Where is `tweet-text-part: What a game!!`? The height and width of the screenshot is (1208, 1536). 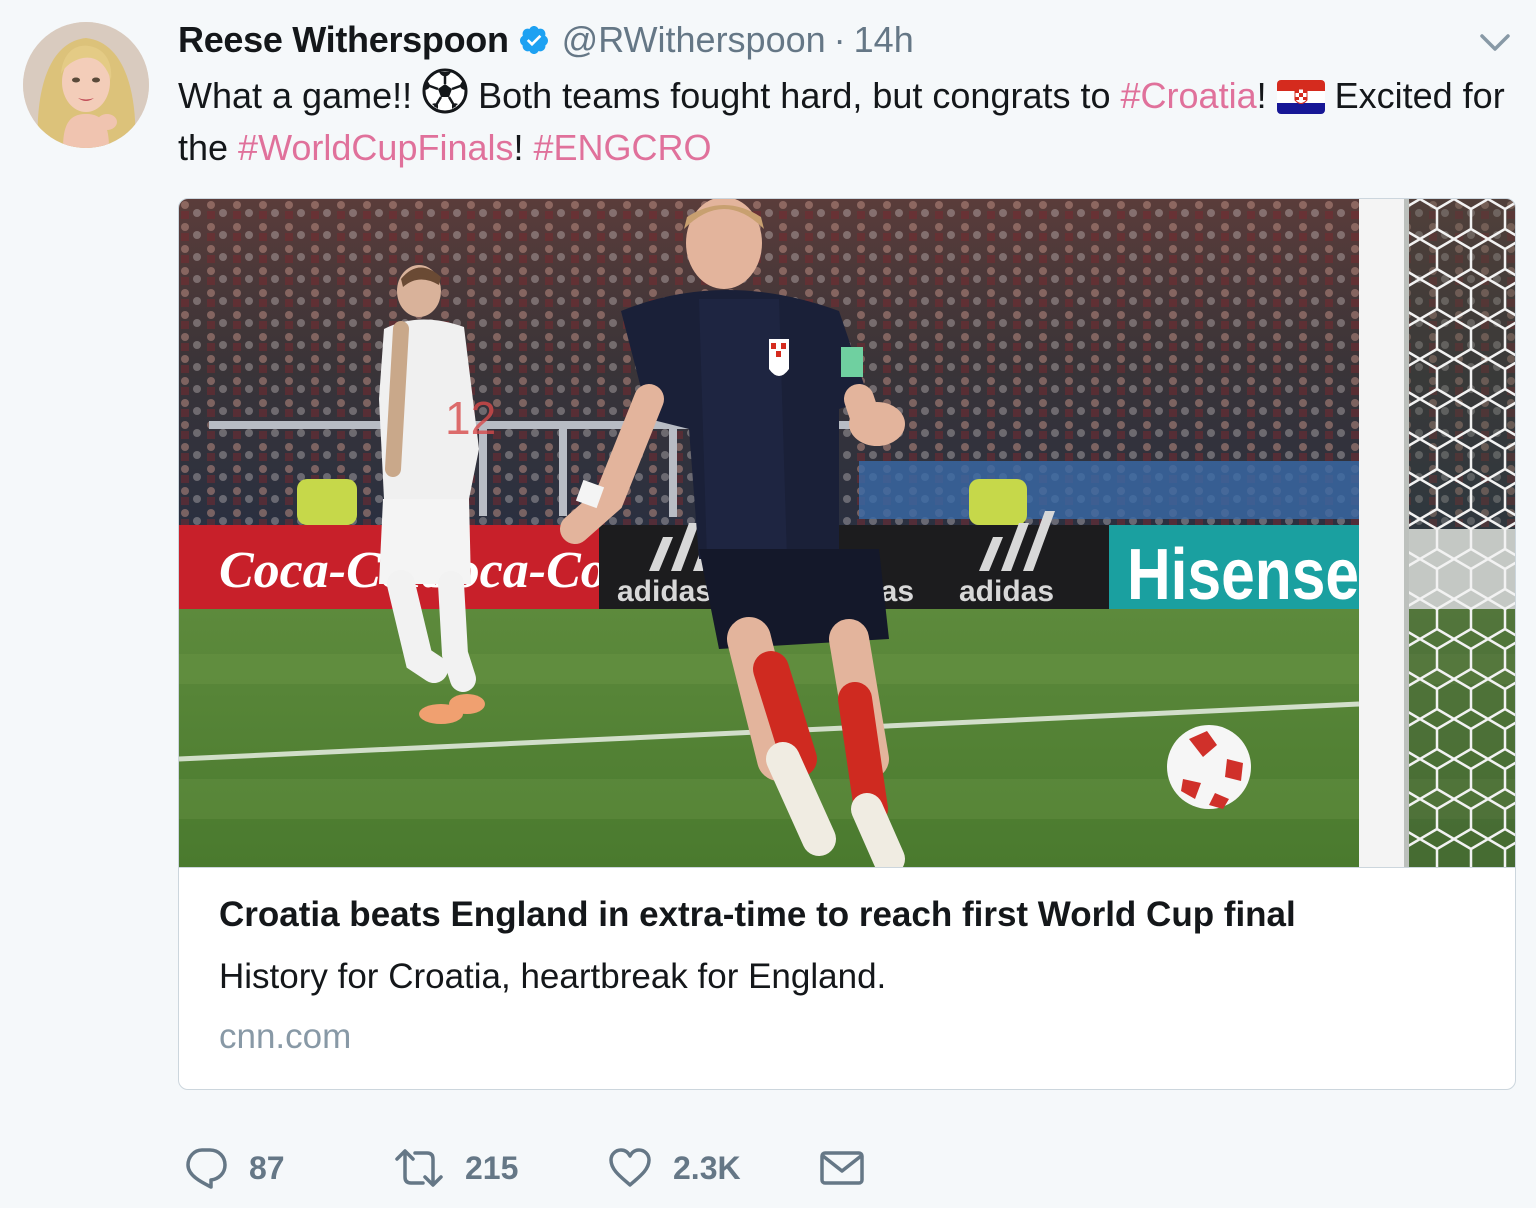 tweet-text-part: What a game!! is located at coordinates (300, 95).